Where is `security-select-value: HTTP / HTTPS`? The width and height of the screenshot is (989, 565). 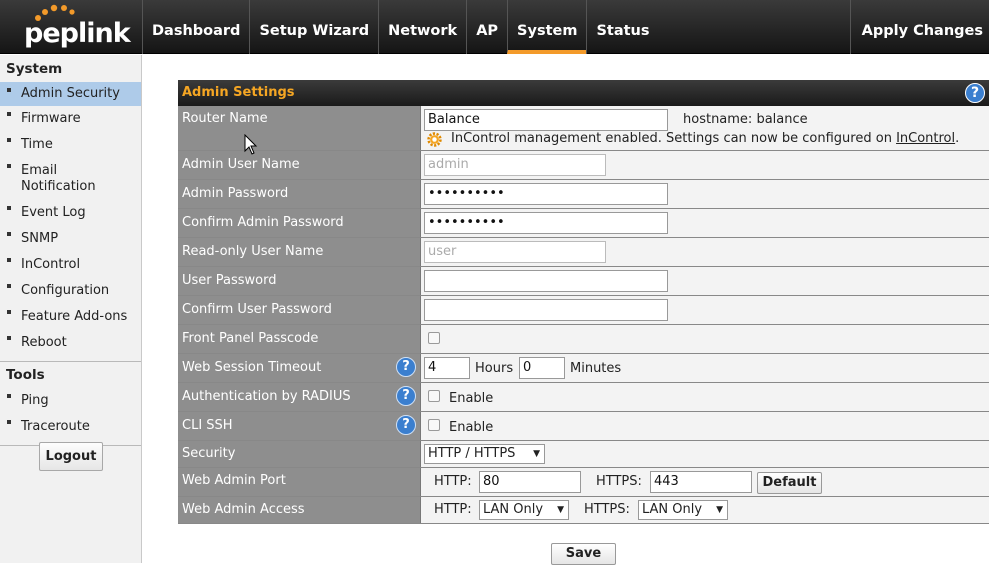 security-select-value: HTTP / HTTPS is located at coordinates (472, 453).